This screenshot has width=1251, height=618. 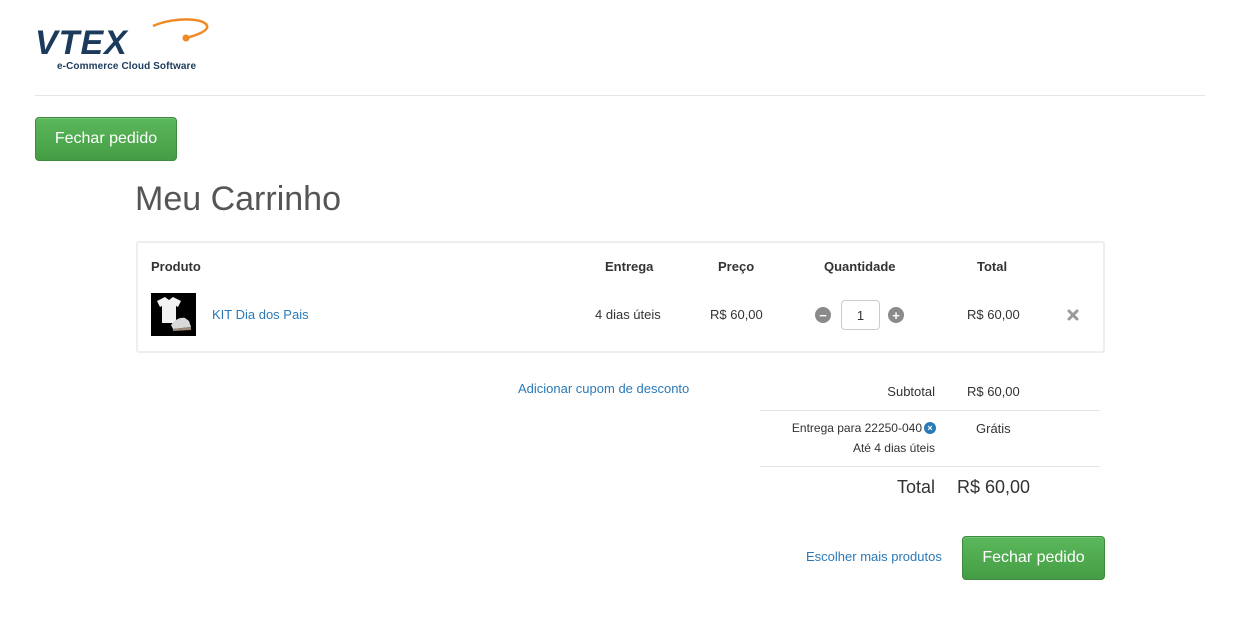 What do you see at coordinates (736, 314) in the screenshot?
I see `item-price: R$ 60,00` at bounding box center [736, 314].